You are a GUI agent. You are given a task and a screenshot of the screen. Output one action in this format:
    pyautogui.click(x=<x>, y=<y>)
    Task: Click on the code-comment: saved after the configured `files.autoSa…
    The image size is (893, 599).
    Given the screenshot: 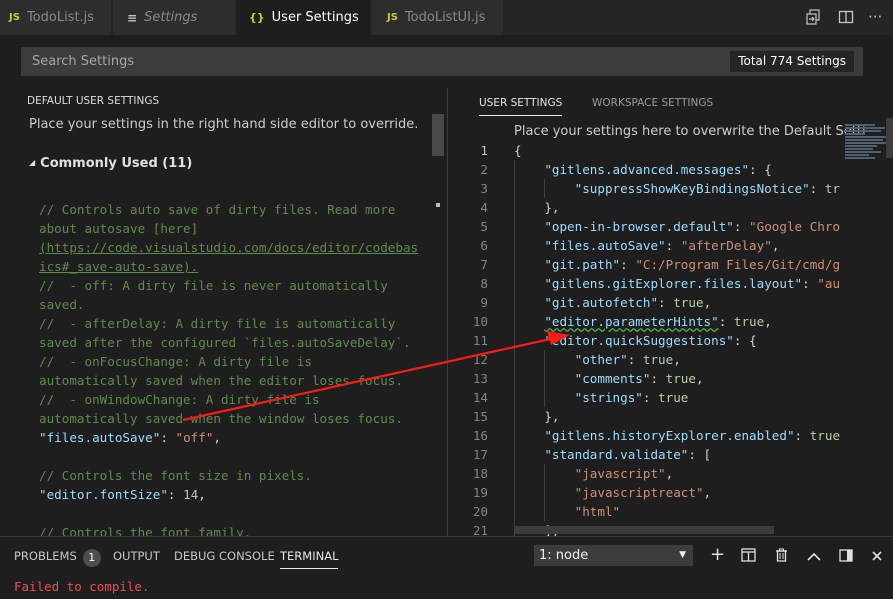 What is the action you would take?
    pyautogui.click(x=225, y=342)
    